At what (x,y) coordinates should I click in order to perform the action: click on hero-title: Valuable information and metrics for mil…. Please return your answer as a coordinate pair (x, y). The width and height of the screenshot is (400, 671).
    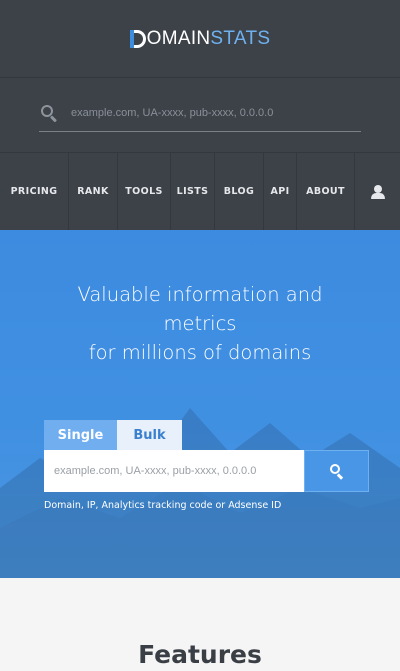
    Looking at the image, I should click on (200, 323).